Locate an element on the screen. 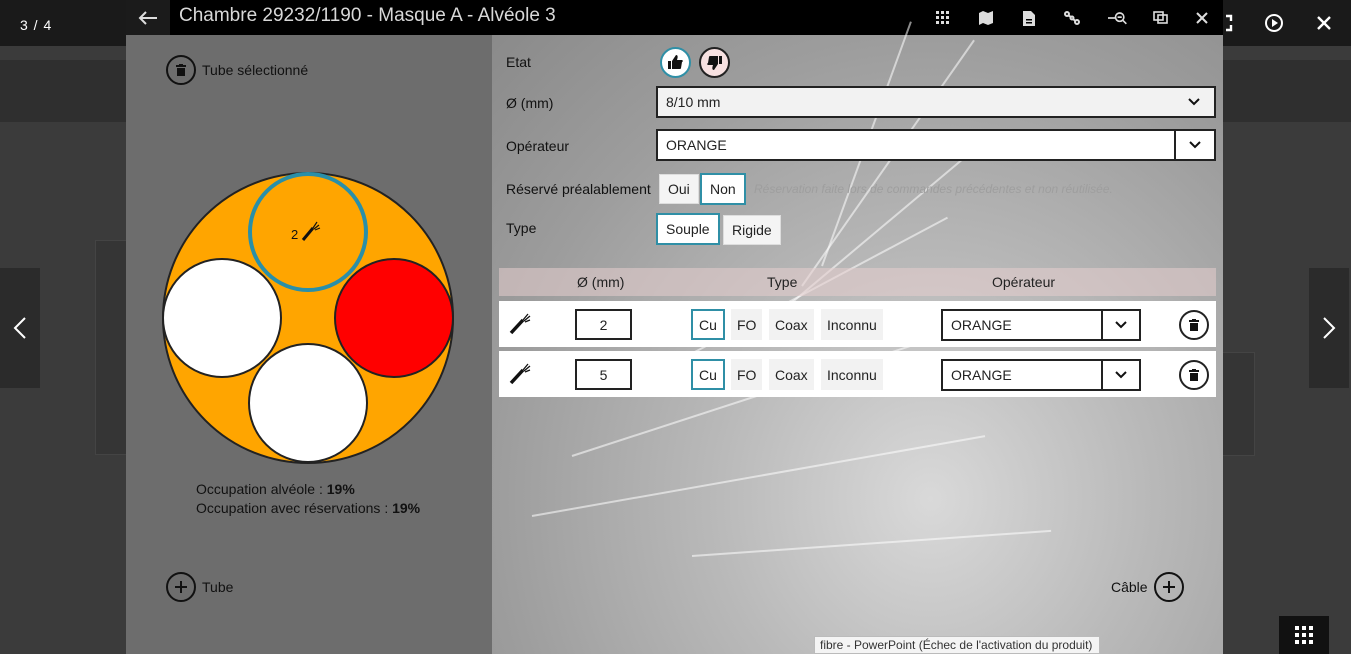 Image resolution: width=1351 pixels, height=654 pixels. previous-slide-button is located at coordinates (20, 328).